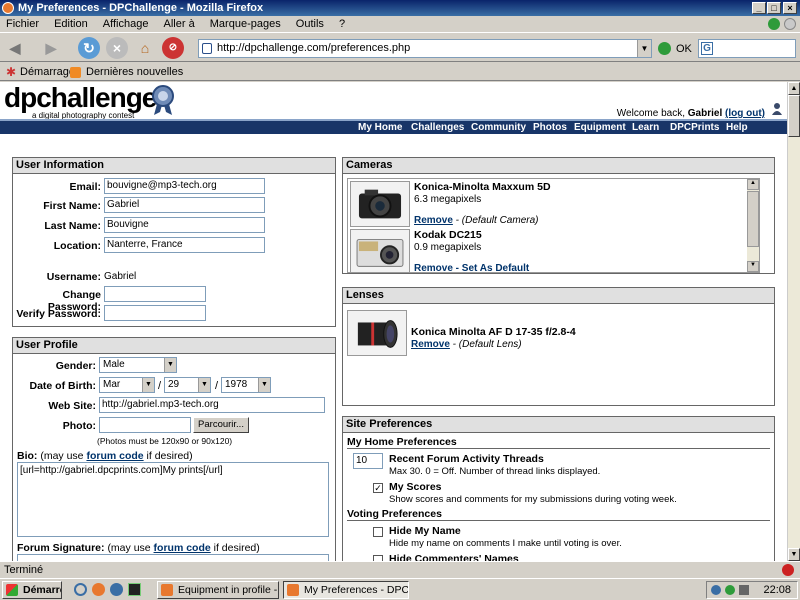 The image size is (800, 600). I want to click on bio-forum-code-link: forum code, so click(114, 456).